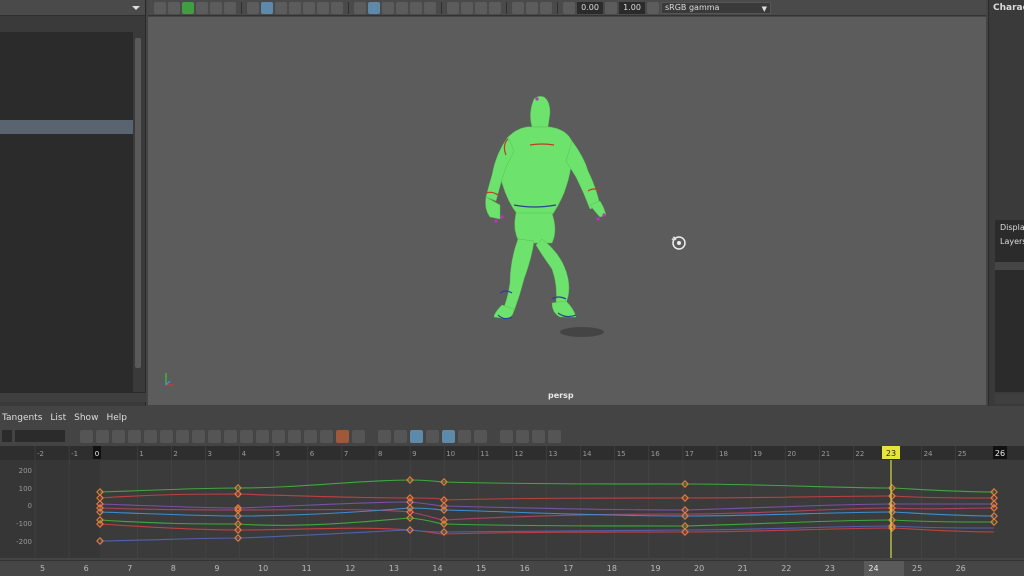 The width and height of the screenshot is (1024, 576). What do you see at coordinates (400, 436) in the screenshot?
I see `value-snap-icon` at bounding box center [400, 436].